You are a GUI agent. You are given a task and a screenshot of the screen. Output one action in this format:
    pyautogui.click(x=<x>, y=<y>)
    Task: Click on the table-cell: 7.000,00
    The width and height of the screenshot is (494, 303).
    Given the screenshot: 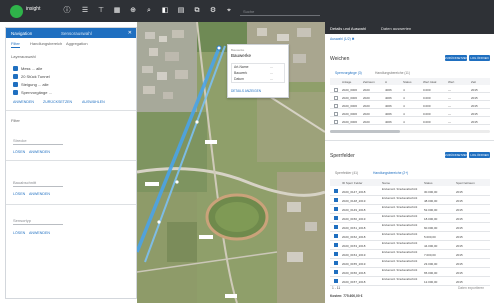 What is the action you would take?
    pyautogui.click(x=430, y=255)
    